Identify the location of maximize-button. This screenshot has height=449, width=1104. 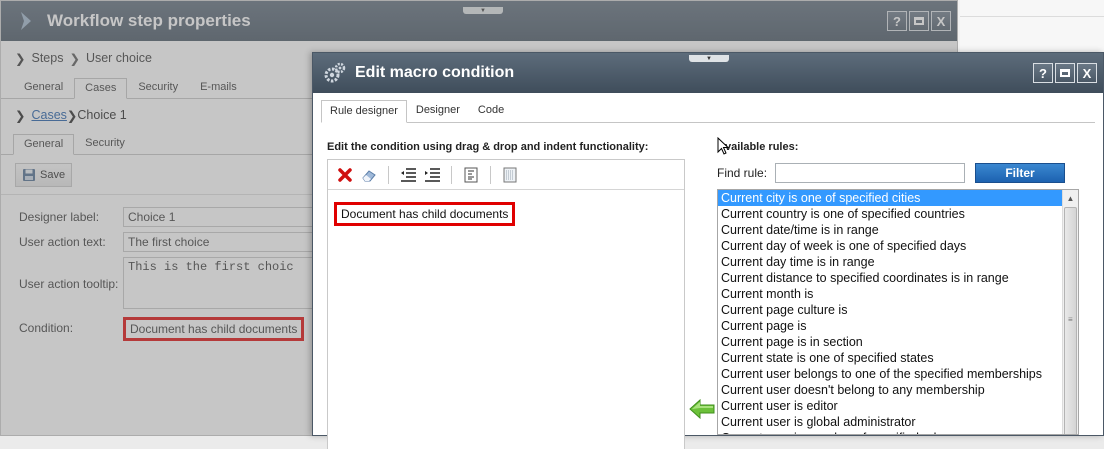
(1065, 73).